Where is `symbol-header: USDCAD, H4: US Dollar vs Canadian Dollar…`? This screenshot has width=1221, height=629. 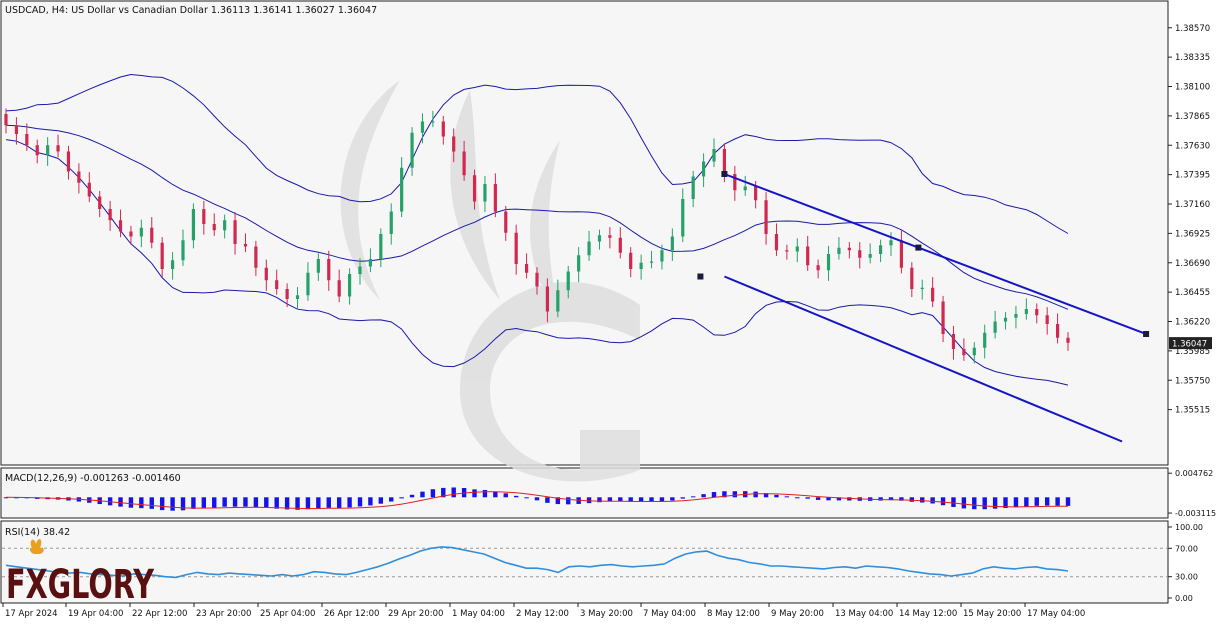 symbol-header: USDCAD, H4: US Dollar vs Canadian Dollar… is located at coordinates (191, 10).